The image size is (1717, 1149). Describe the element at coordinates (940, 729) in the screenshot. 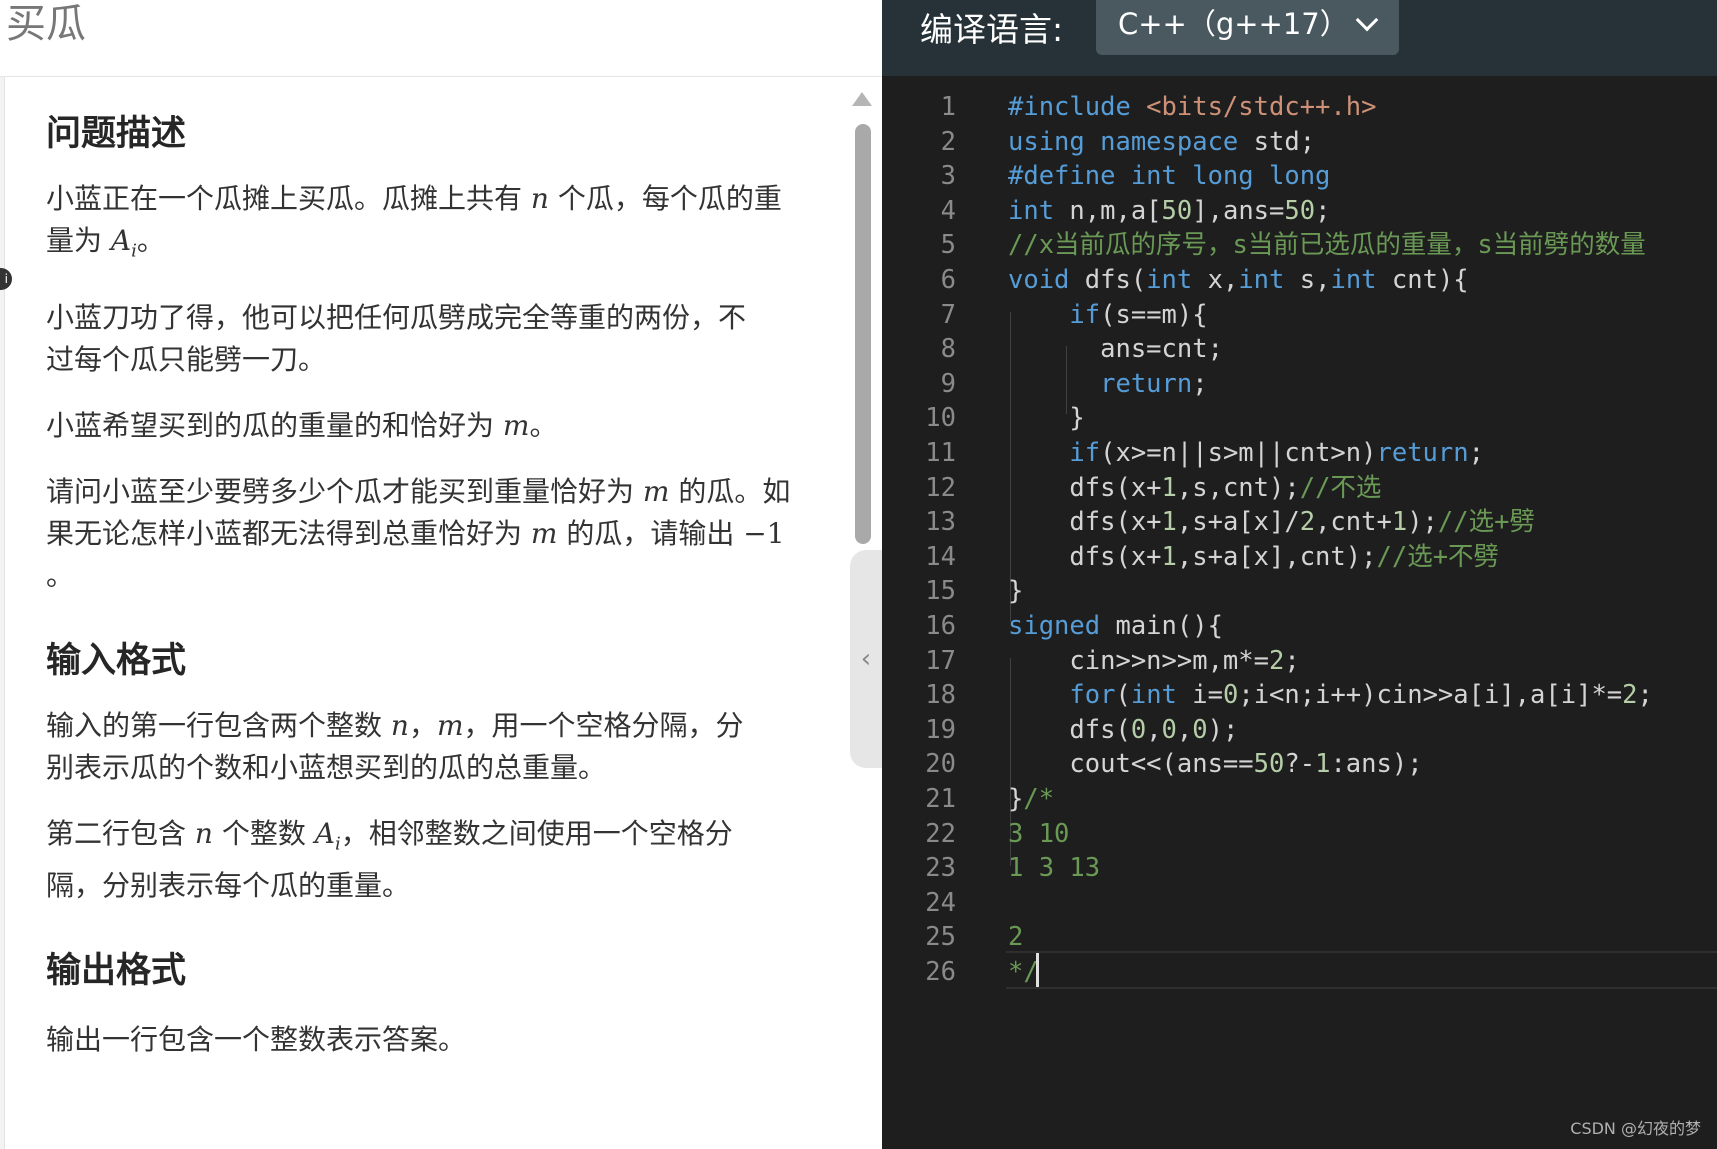

I see `line-number: 19` at that location.